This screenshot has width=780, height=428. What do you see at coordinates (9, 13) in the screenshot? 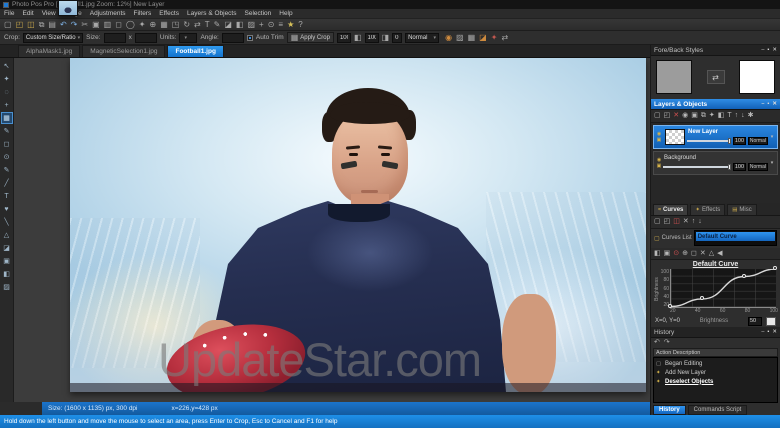
I see `menu-item: File` at bounding box center [9, 13].